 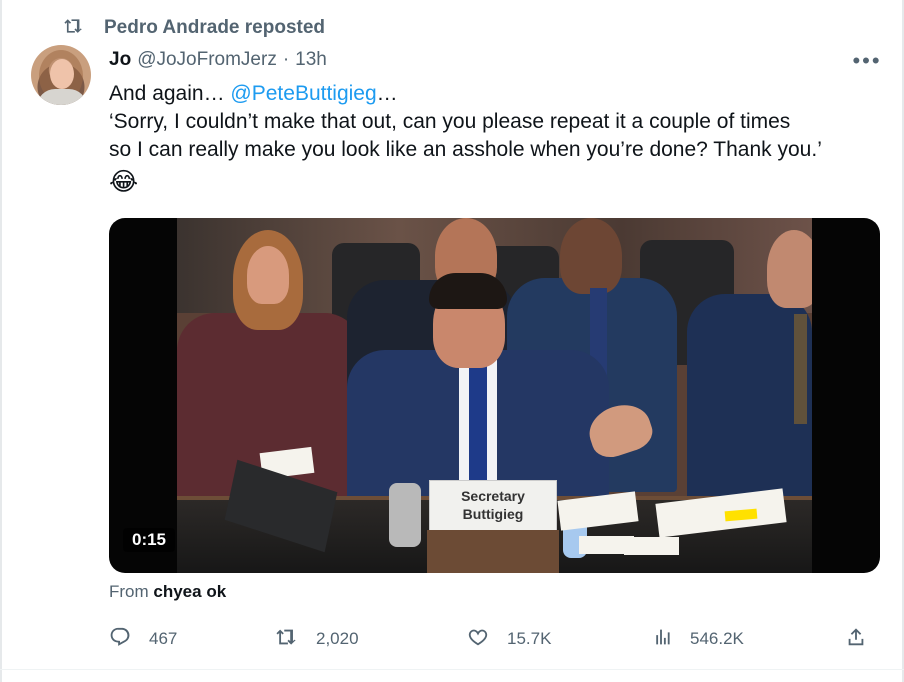 I want to click on standing-man-face-shape, so click(x=591, y=256).